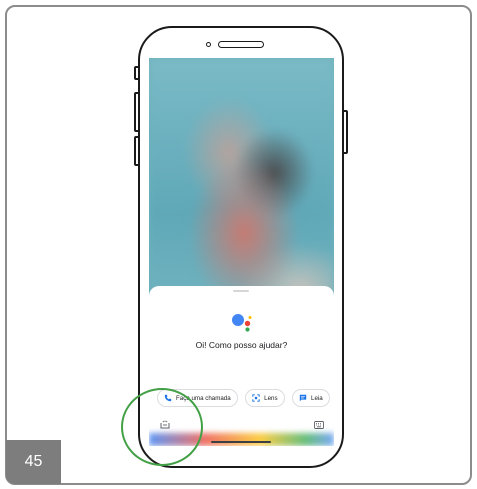 This screenshot has width=477, height=489. What do you see at coordinates (271, 398) in the screenshot?
I see `suggestion-chip-label: Lens` at bounding box center [271, 398].